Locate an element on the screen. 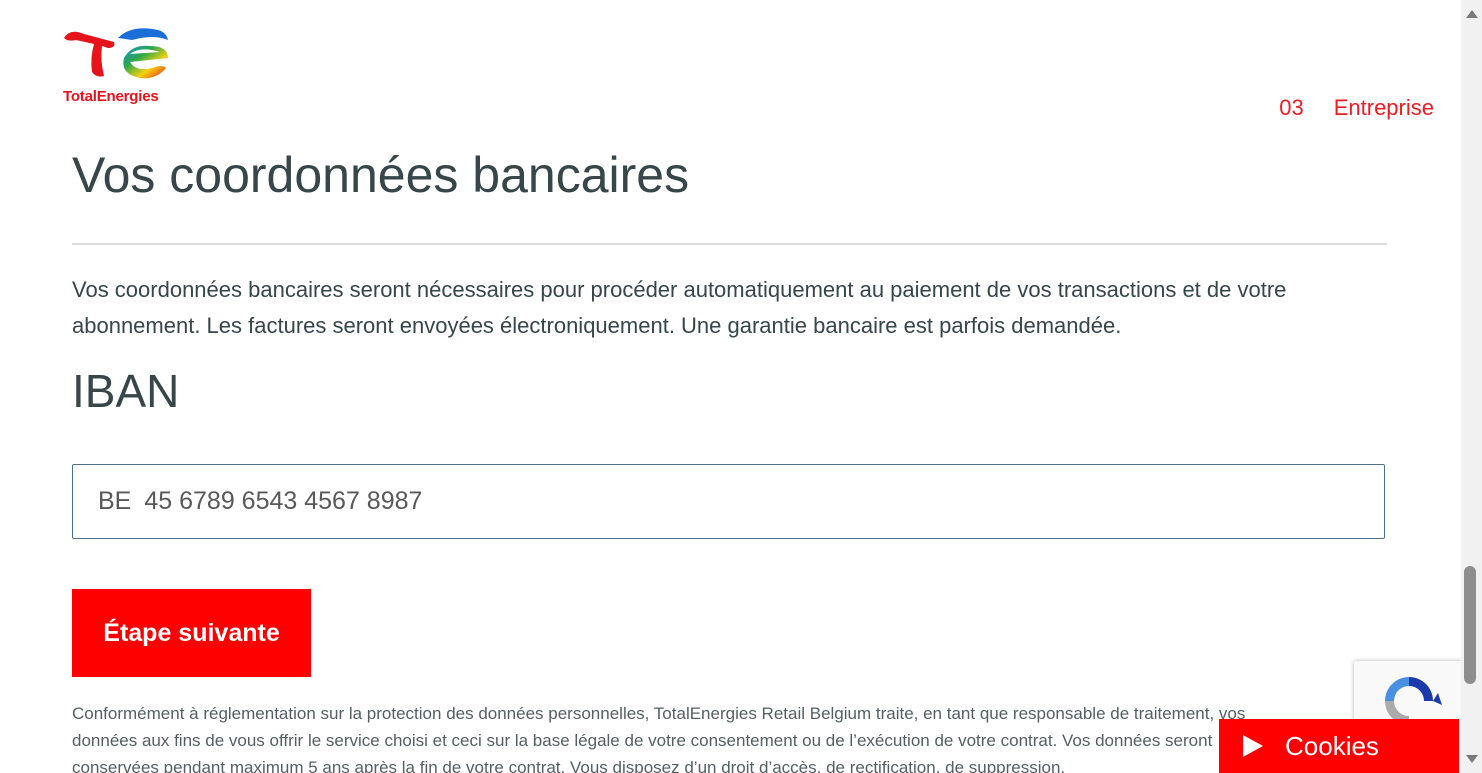 The height and width of the screenshot is (773, 1482). iban-input: BE 45 6789 6543 4567 8987 is located at coordinates (728, 501).